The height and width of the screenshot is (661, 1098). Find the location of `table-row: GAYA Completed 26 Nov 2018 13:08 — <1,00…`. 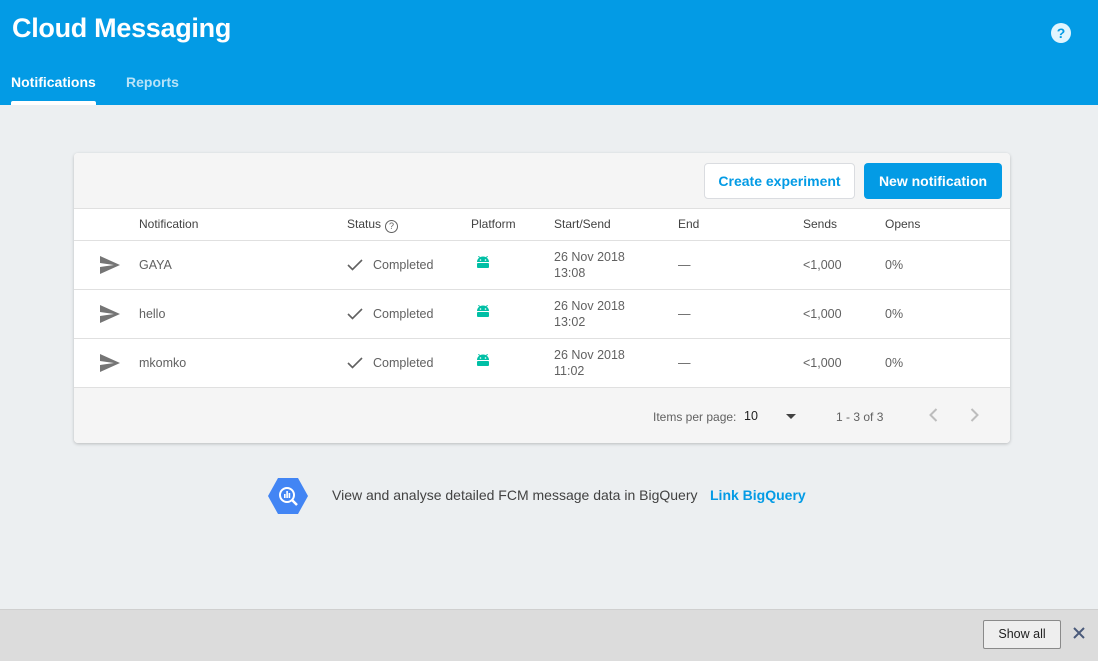

table-row: GAYA Completed 26 Nov 2018 13:08 — <1,00… is located at coordinates (542, 265).